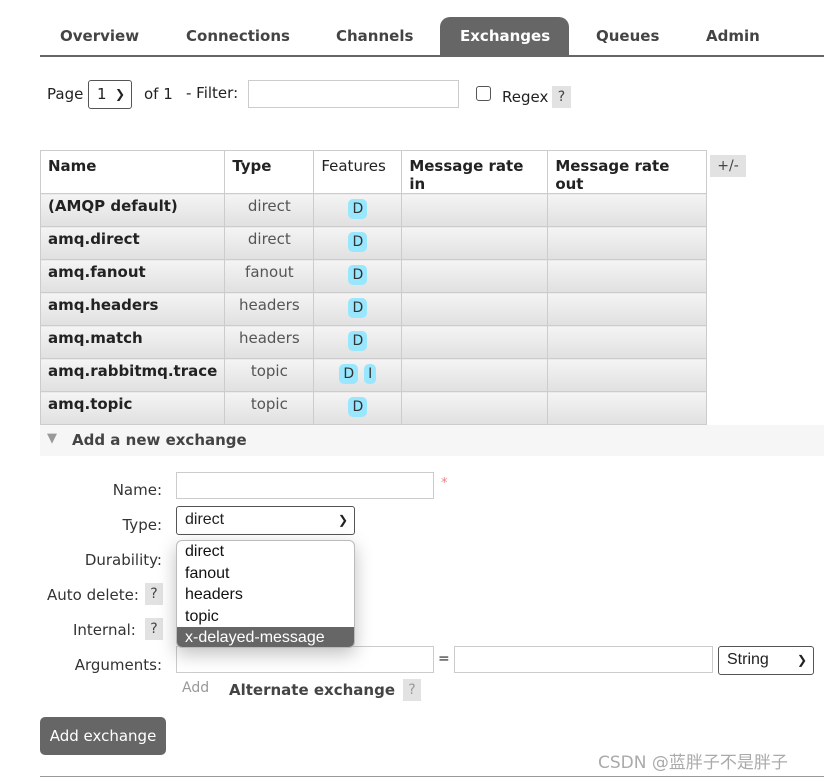 This screenshot has width=824, height=779. I want to click on required-mark: *, so click(444, 483).